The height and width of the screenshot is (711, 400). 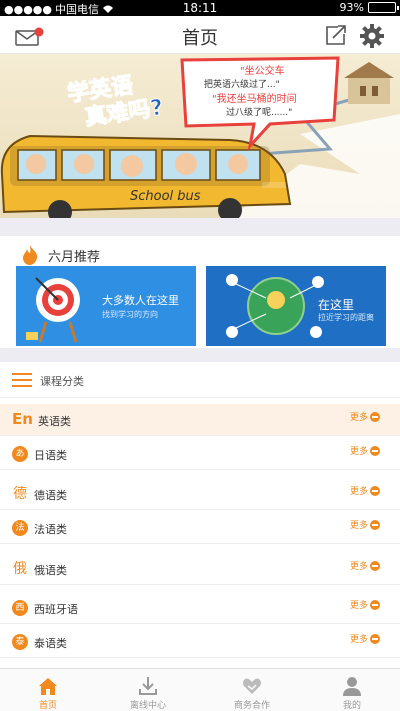 What do you see at coordinates (20, 569) in the screenshot?
I see `russian-icon: 俄` at bounding box center [20, 569].